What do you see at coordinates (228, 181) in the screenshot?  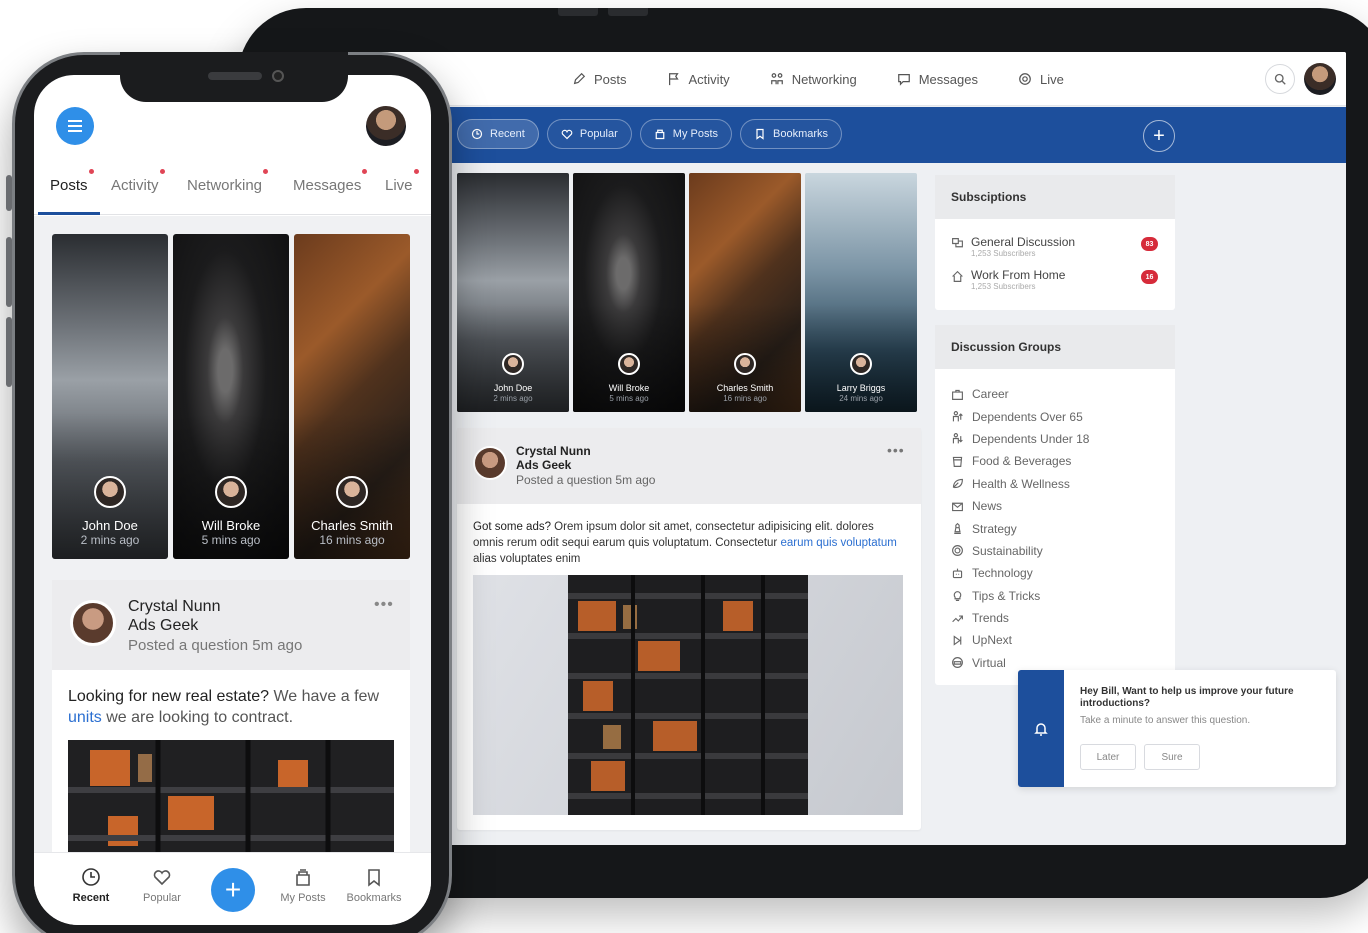 I see `tab-networking: Networking` at bounding box center [228, 181].